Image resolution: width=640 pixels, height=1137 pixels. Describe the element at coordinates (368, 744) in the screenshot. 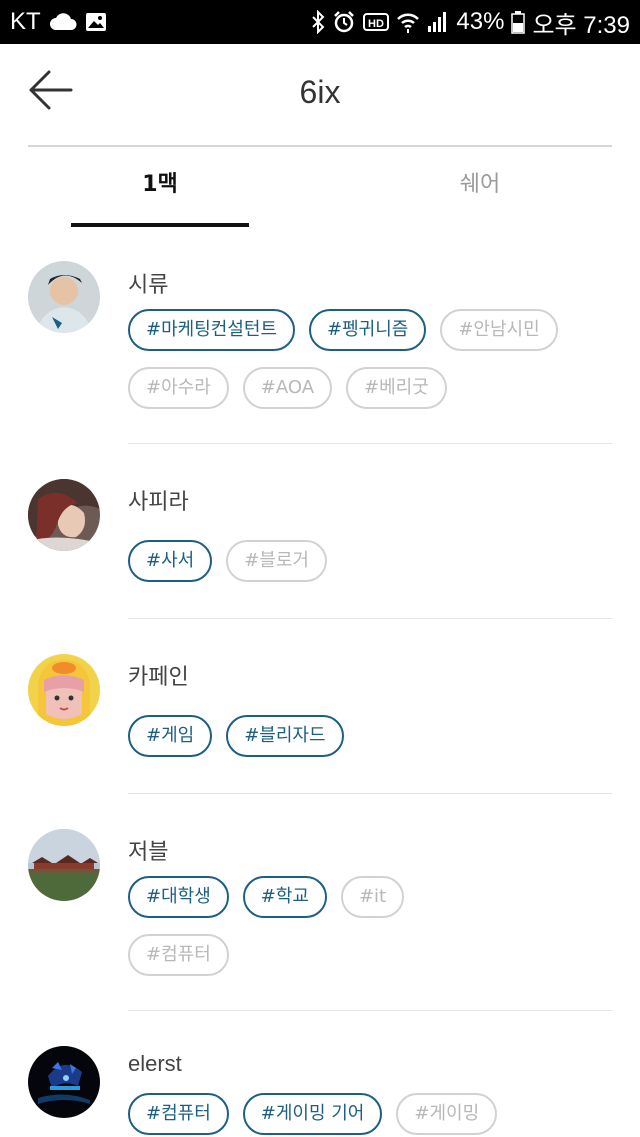

I see `tag-list: #게임 #블리자드` at that location.